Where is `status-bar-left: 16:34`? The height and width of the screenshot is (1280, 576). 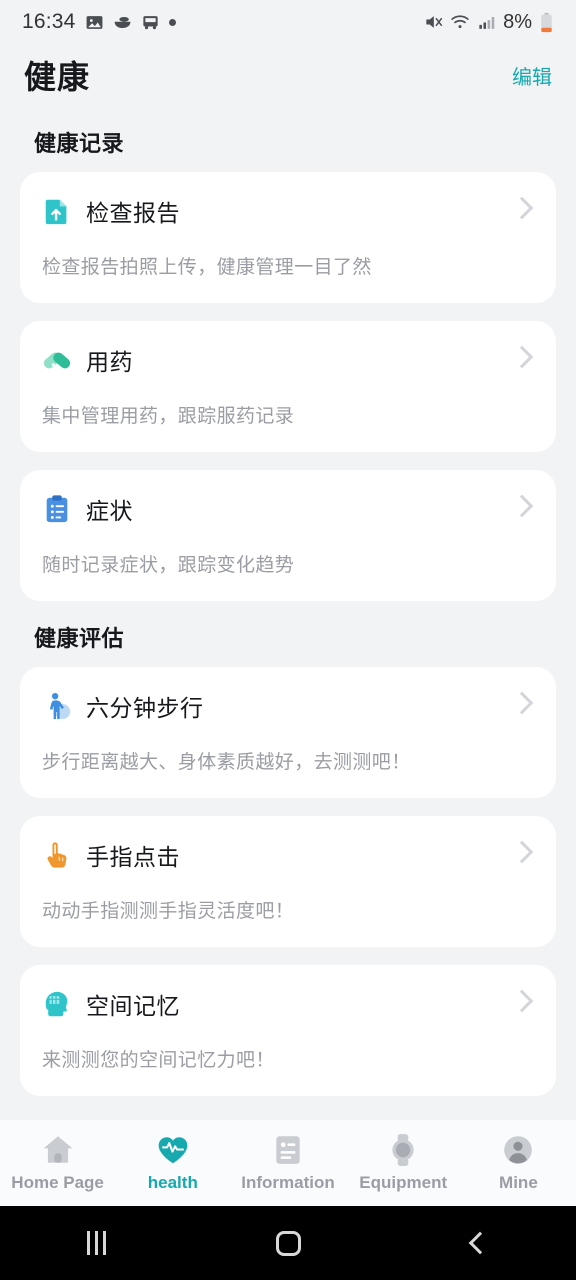 status-bar-left: 16:34 is located at coordinates (222, 22).